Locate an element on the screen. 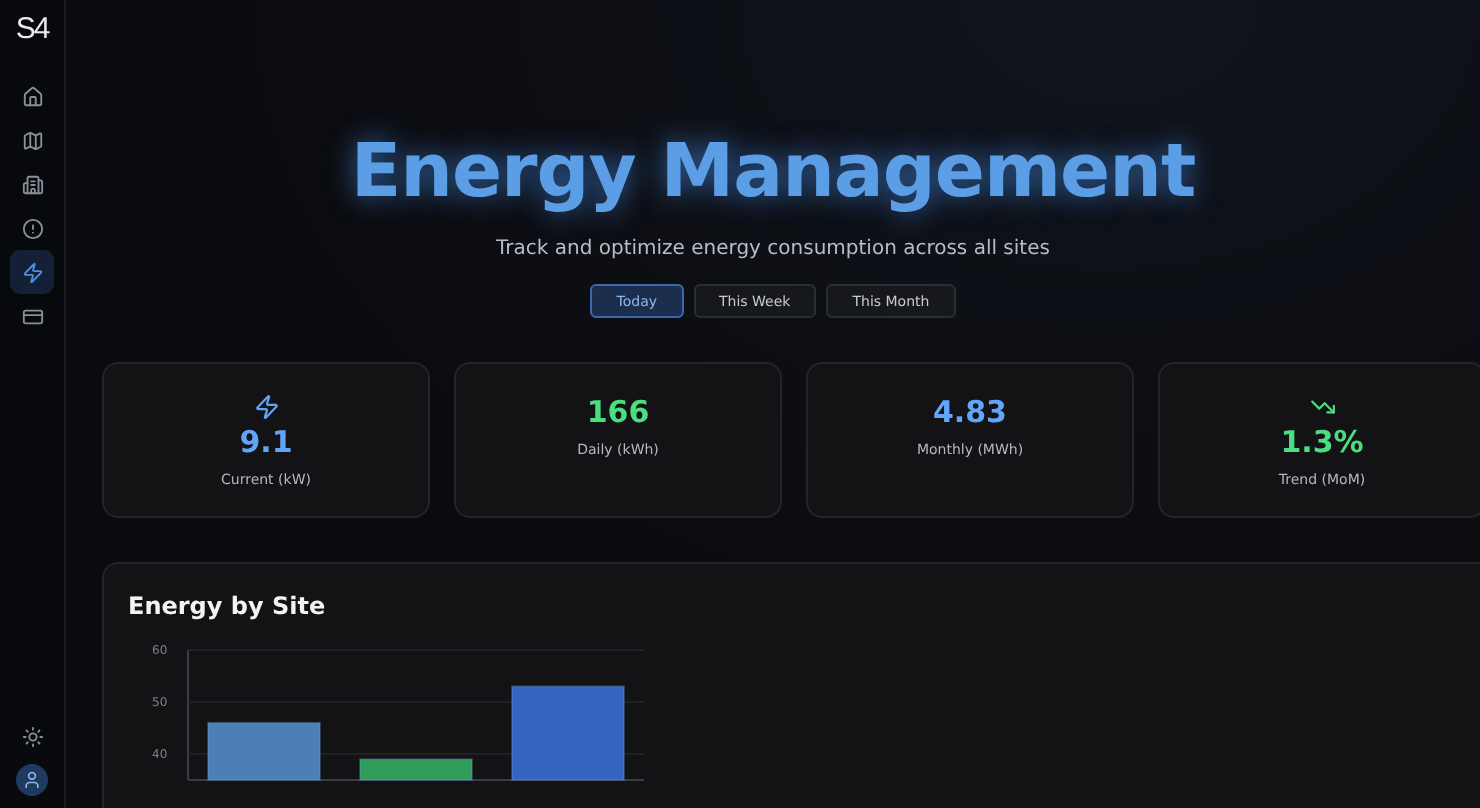 The height and width of the screenshot is (808, 1480). chart-title: Energy by Site is located at coordinates (228, 606).